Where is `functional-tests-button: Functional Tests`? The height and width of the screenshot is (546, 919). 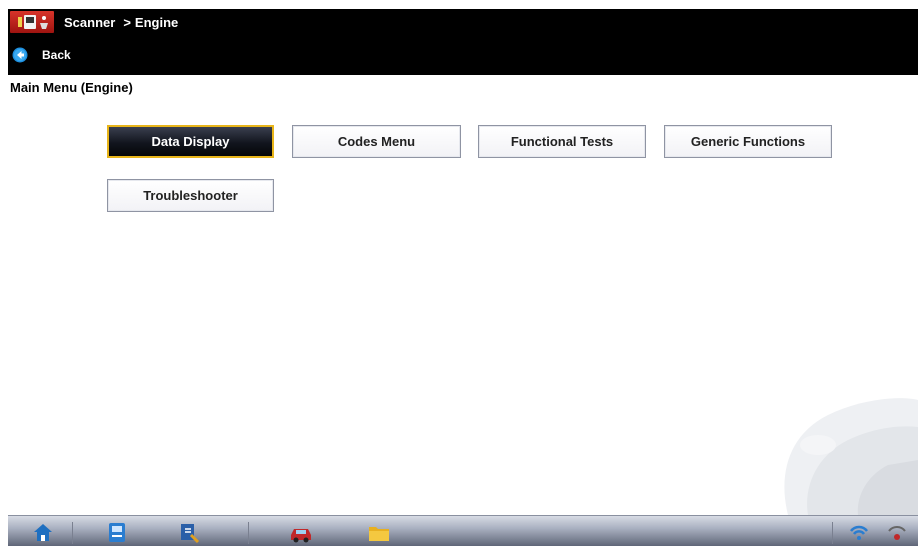 functional-tests-button: Functional Tests is located at coordinates (562, 141).